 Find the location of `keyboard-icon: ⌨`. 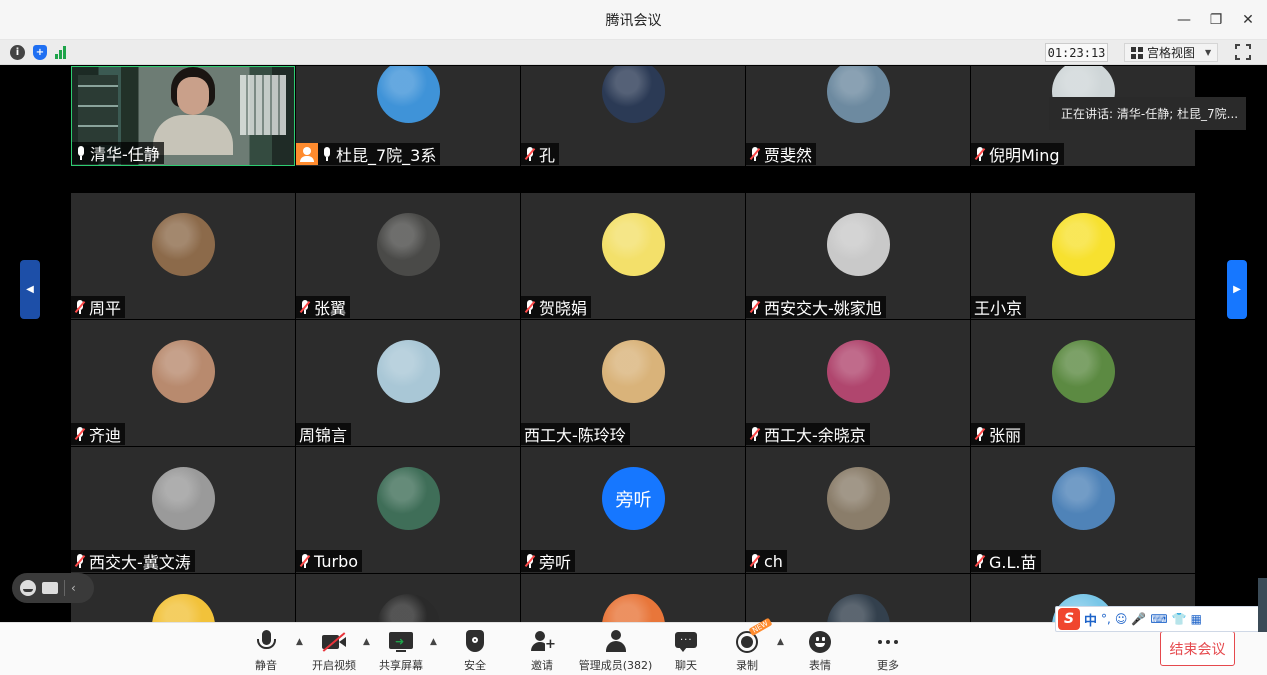

keyboard-icon: ⌨ is located at coordinates (1158, 619).